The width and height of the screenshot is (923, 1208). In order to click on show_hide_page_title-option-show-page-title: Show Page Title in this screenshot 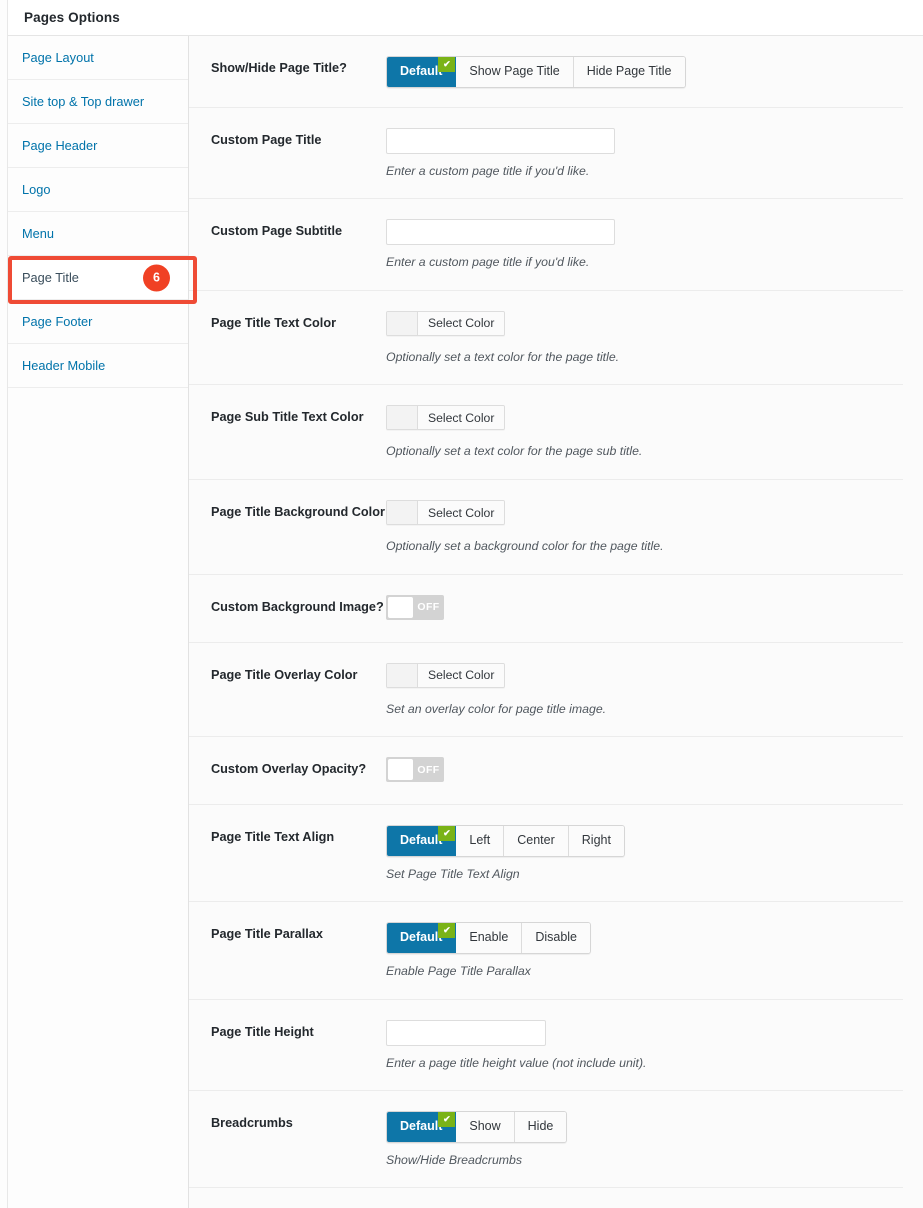, I will do `click(515, 72)`.